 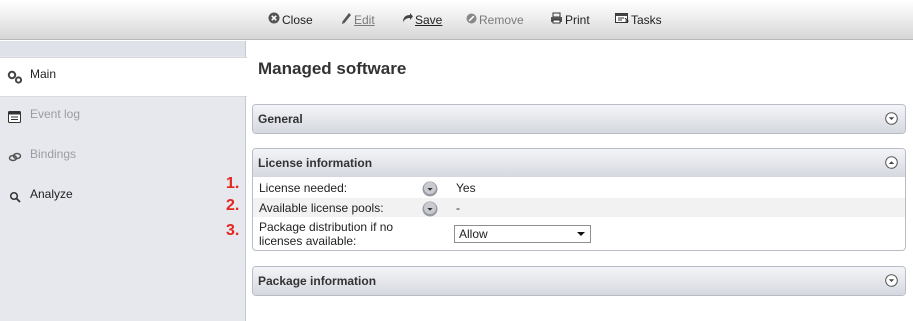 What do you see at coordinates (556, 20) in the screenshot?
I see `printer-icon` at bounding box center [556, 20].